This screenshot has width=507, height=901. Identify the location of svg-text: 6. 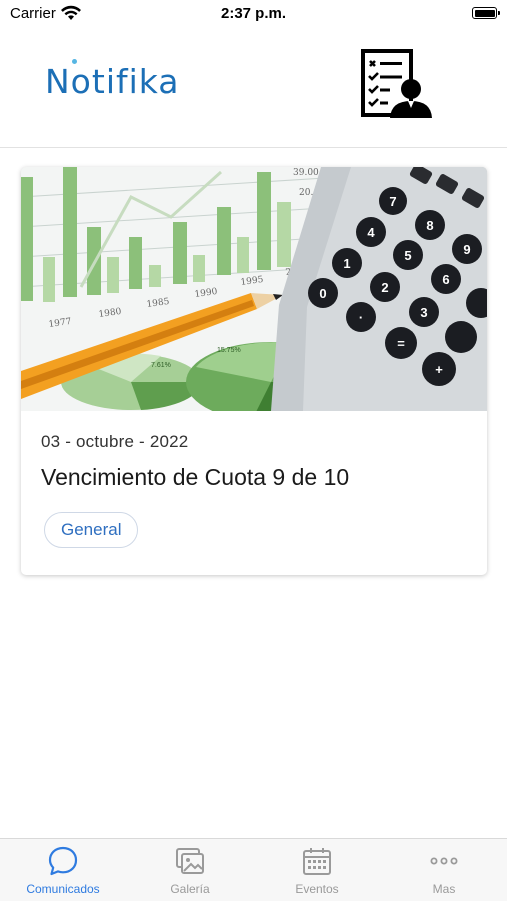
(445, 279).